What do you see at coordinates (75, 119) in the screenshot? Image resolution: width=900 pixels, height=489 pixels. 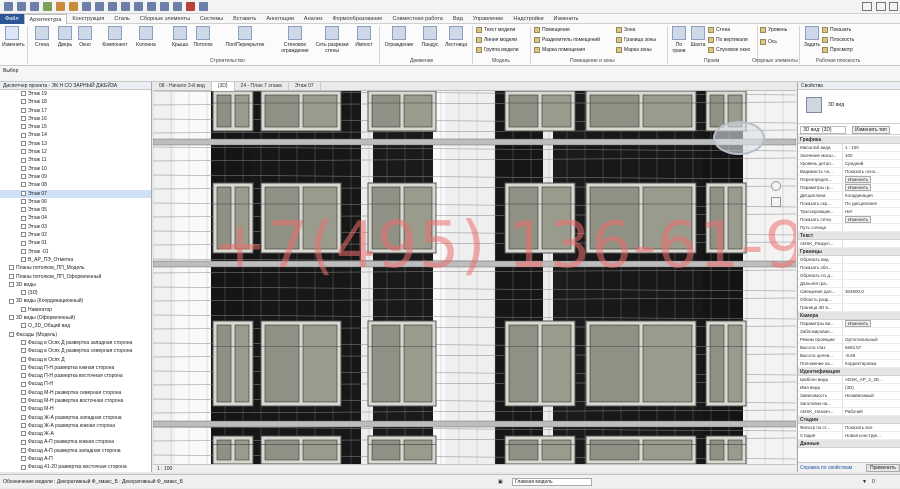 I see `browser-tree-item: Этаж 16` at bounding box center [75, 119].